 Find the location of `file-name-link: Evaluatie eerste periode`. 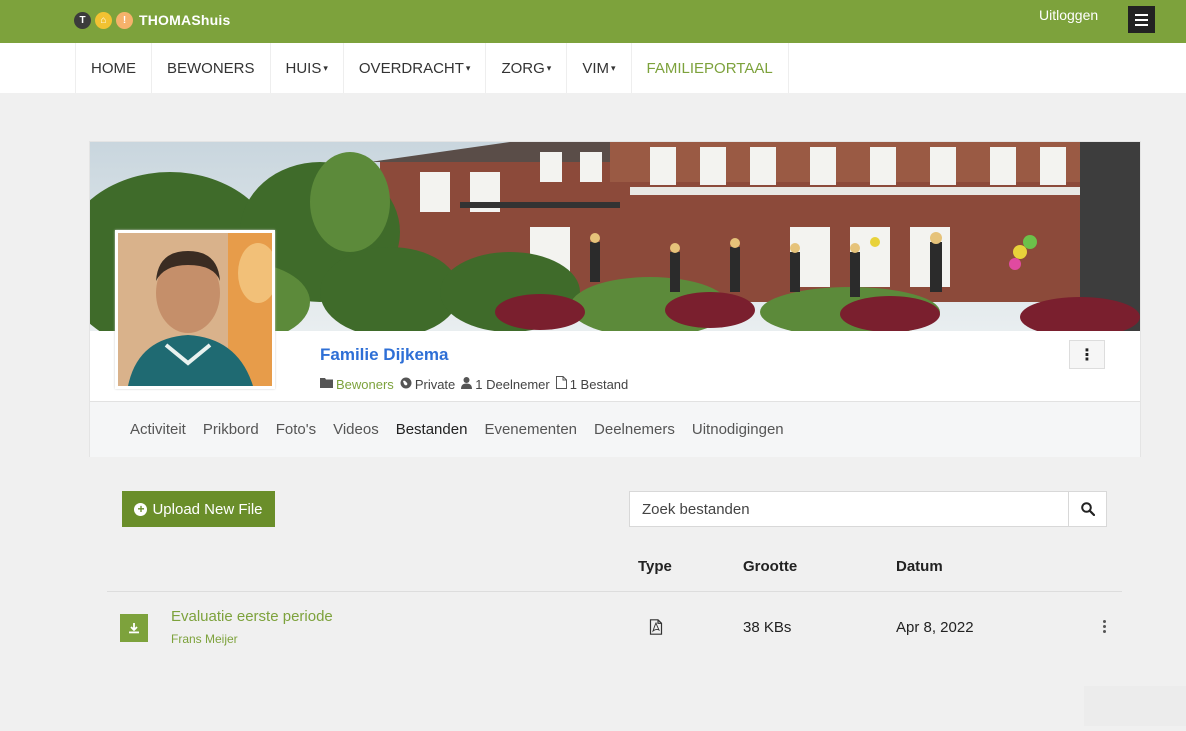

file-name-link: Evaluatie eerste periode is located at coordinates (252, 616).